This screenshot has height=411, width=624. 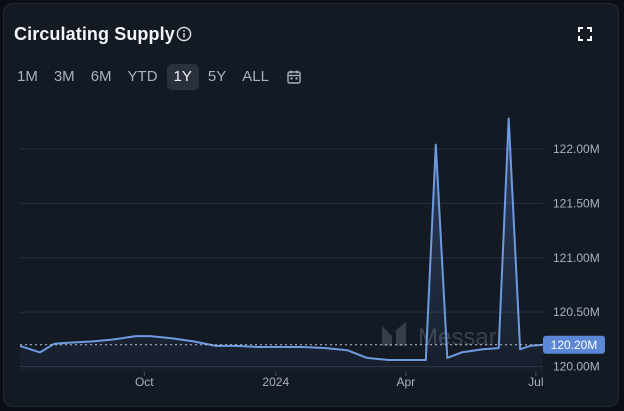 I want to click on x-tick-label: Apr, so click(x=405, y=382).